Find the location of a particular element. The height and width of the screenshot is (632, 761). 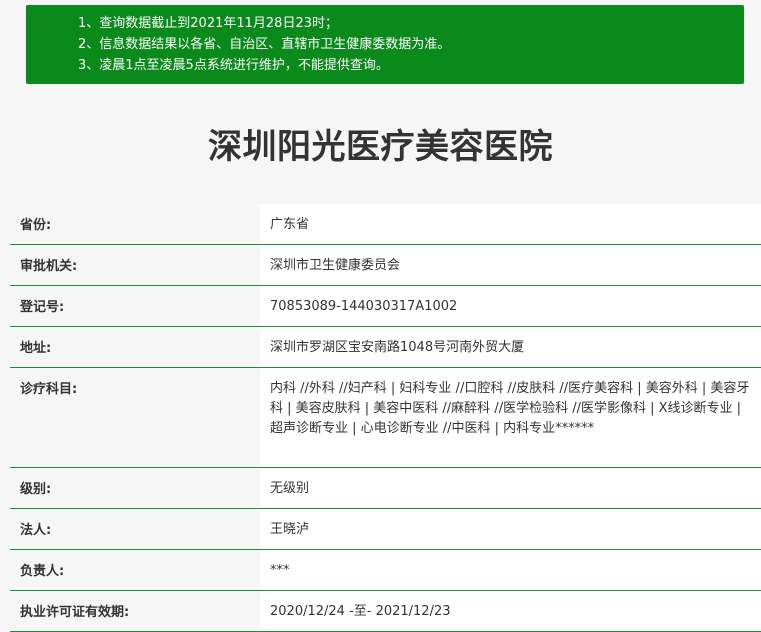

approval-authority-value: 深圳市卫生健康委员会 is located at coordinates (510, 265).